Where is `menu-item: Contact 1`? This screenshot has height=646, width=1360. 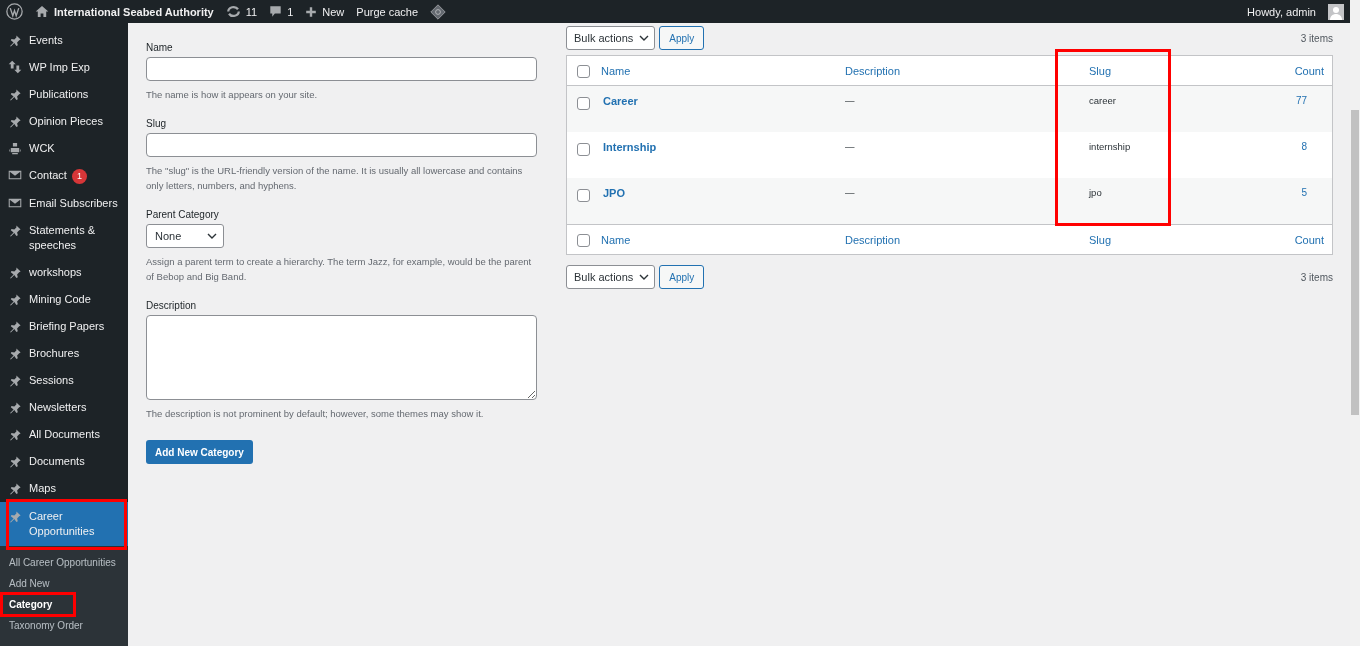 menu-item: Contact 1 is located at coordinates (64, 176).